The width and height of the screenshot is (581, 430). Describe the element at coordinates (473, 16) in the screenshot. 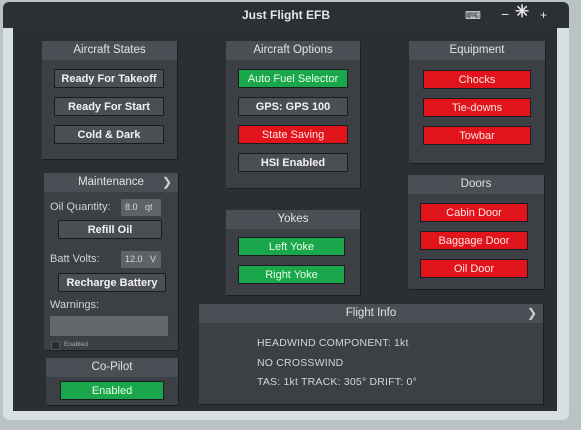

I see `keyboard-icon: ⌨` at that location.